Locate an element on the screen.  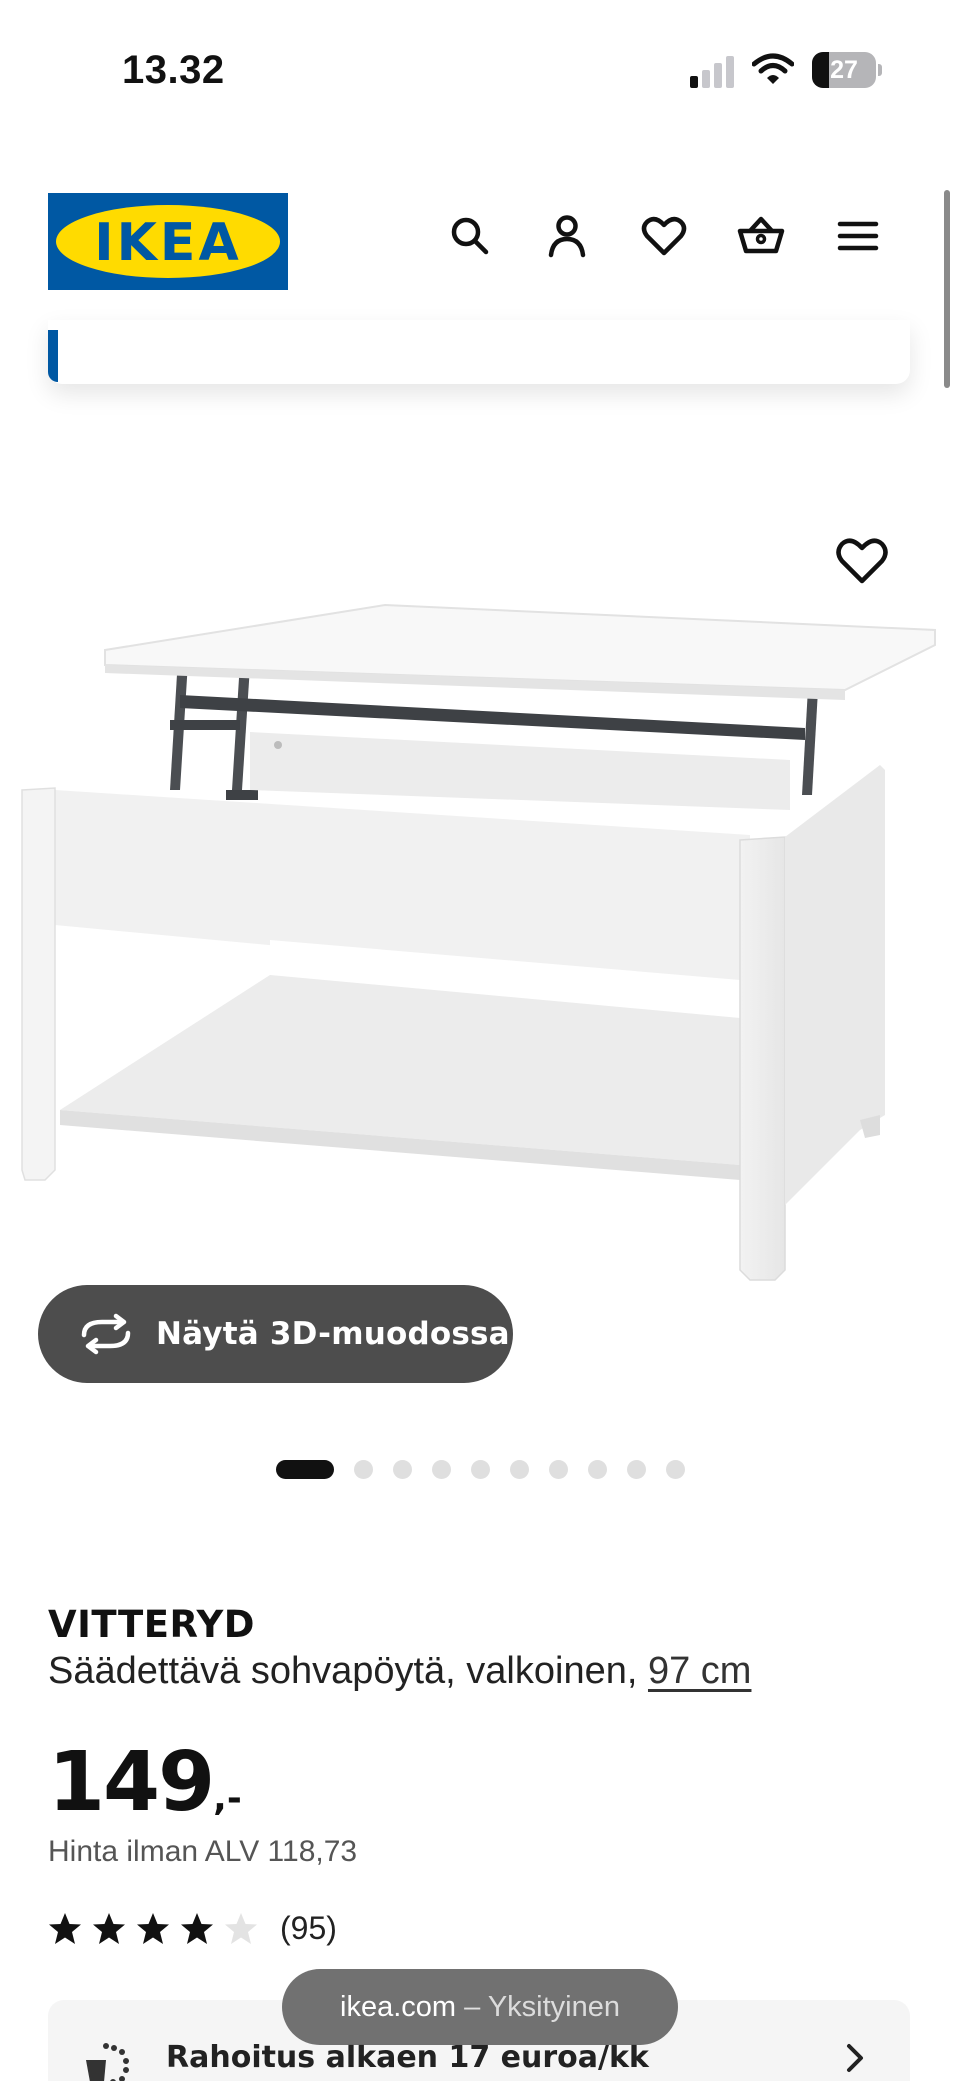
cellular-signal-icon is located at coordinates (713, 71).